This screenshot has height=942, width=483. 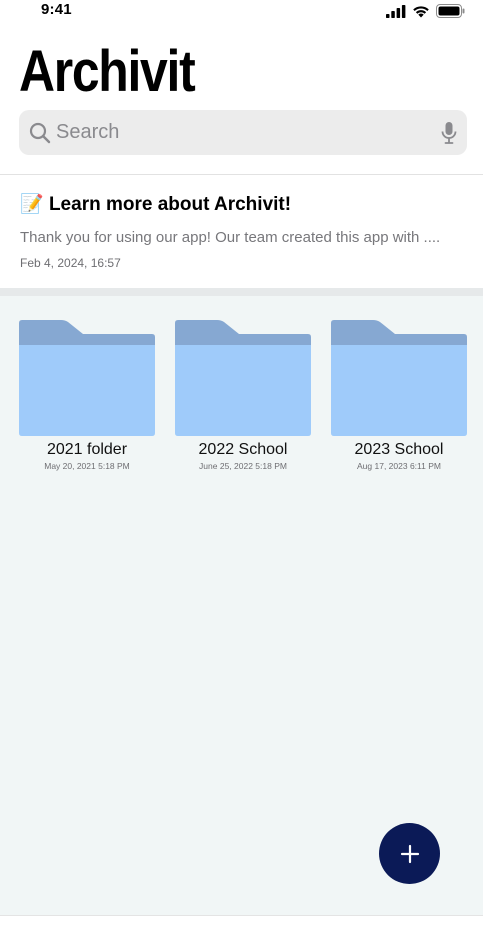 I want to click on folder-date: Aug 17, 2023 6:11 PM, so click(x=399, y=466).